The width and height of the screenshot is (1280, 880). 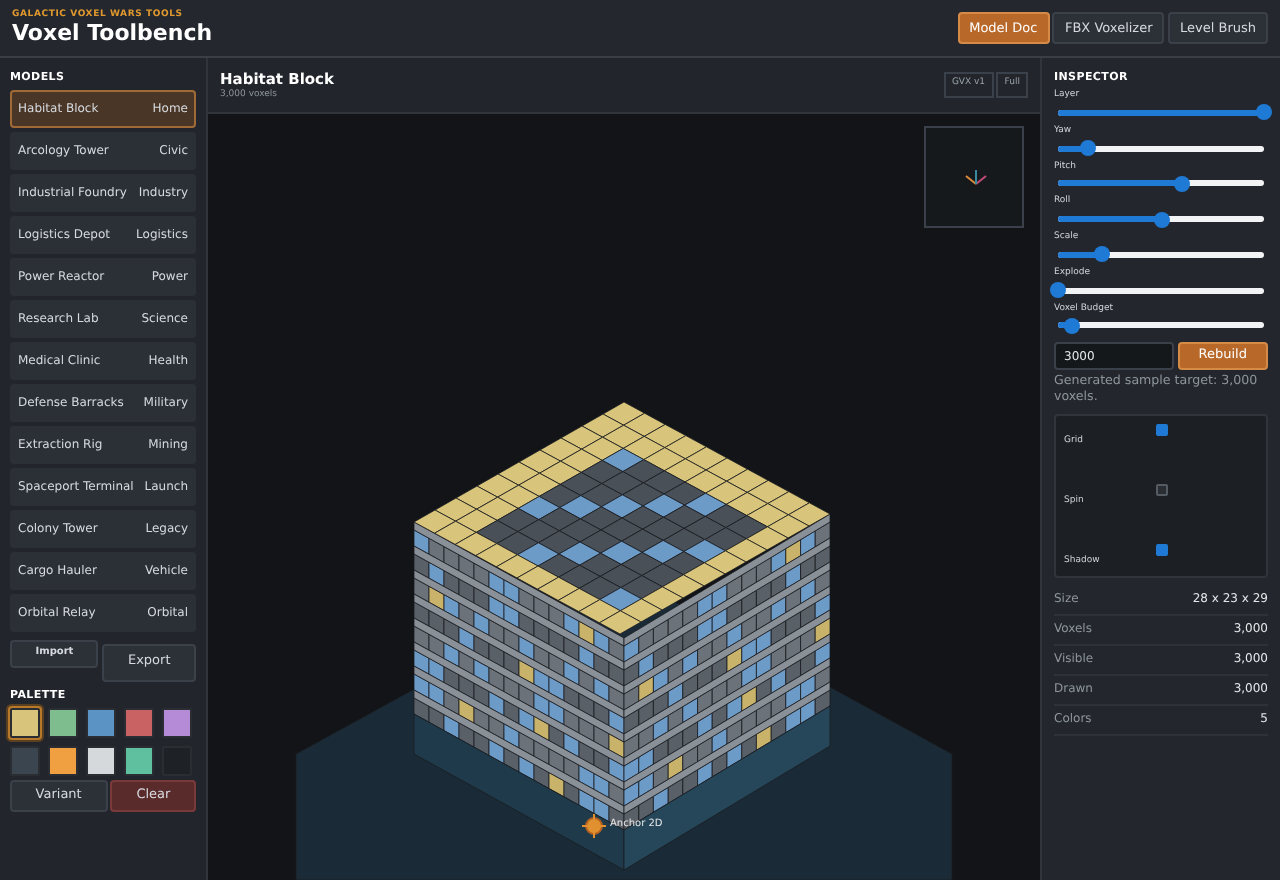 What do you see at coordinates (594, 826) in the screenshot?
I see `crosshair-icon` at bounding box center [594, 826].